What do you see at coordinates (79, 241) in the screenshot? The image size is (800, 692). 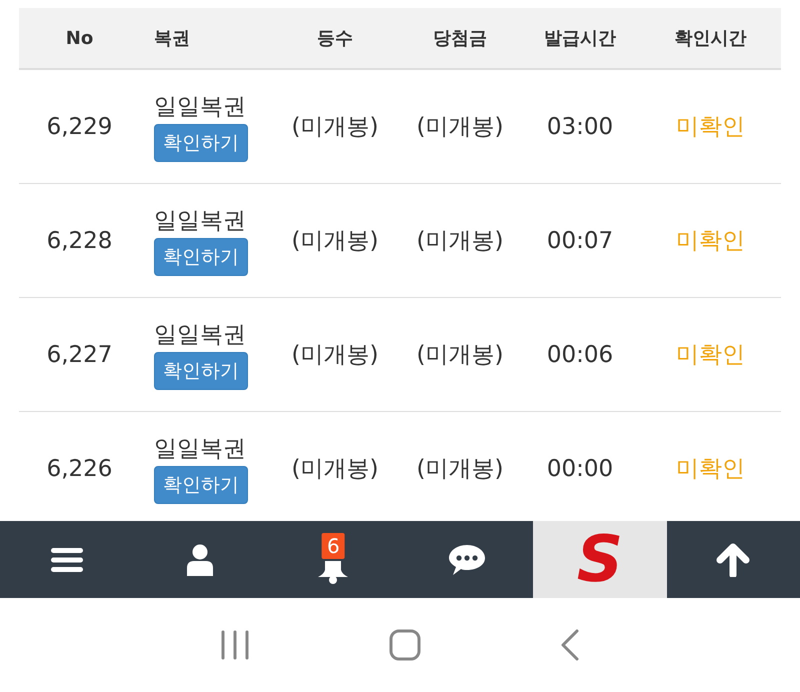 I see `table-cell: 6,228` at bounding box center [79, 241].